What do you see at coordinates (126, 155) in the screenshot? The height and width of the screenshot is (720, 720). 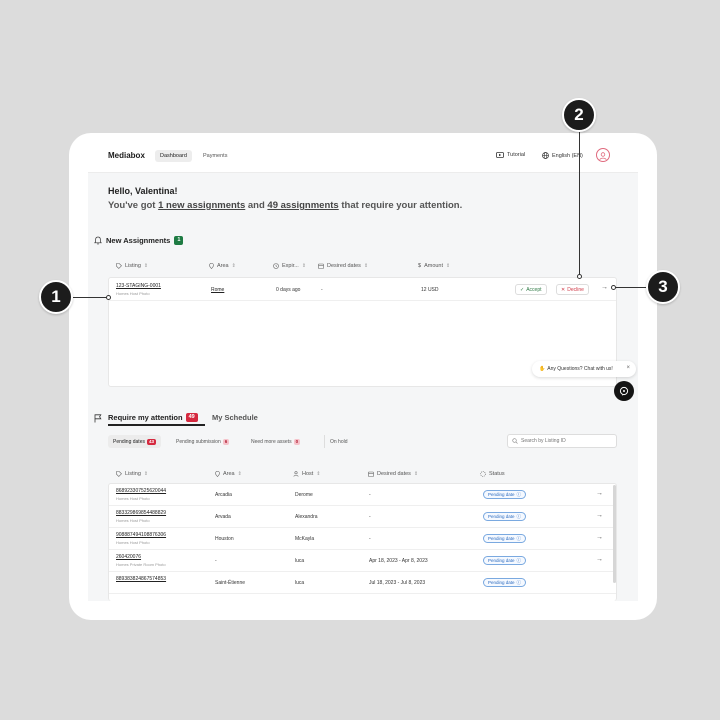 I see `brand-logo: Mediabox` at bounding box center [126, 155].